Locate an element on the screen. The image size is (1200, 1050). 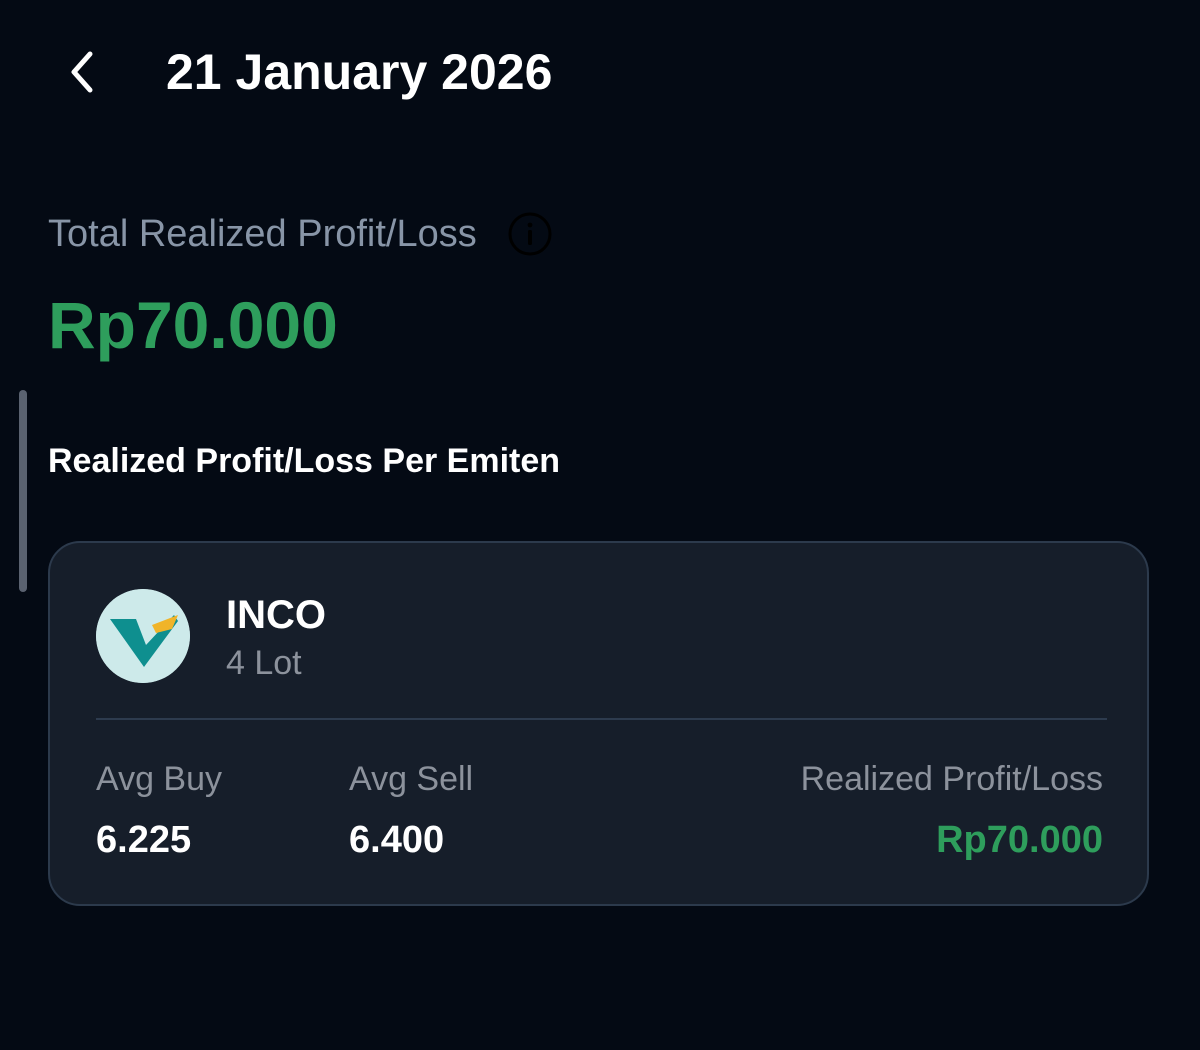
avg-buy-value: 6.225 is located at coordinates (144, 840).